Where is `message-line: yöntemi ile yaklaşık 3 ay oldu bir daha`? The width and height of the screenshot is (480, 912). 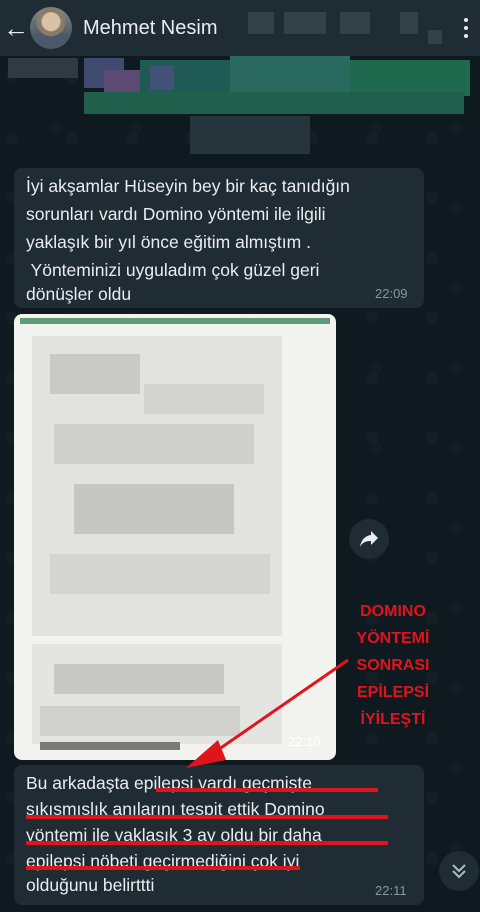 message-line: yöntemi ile yaklaşık 3 ay oldu bir daha is located at coordinates (174, 835).